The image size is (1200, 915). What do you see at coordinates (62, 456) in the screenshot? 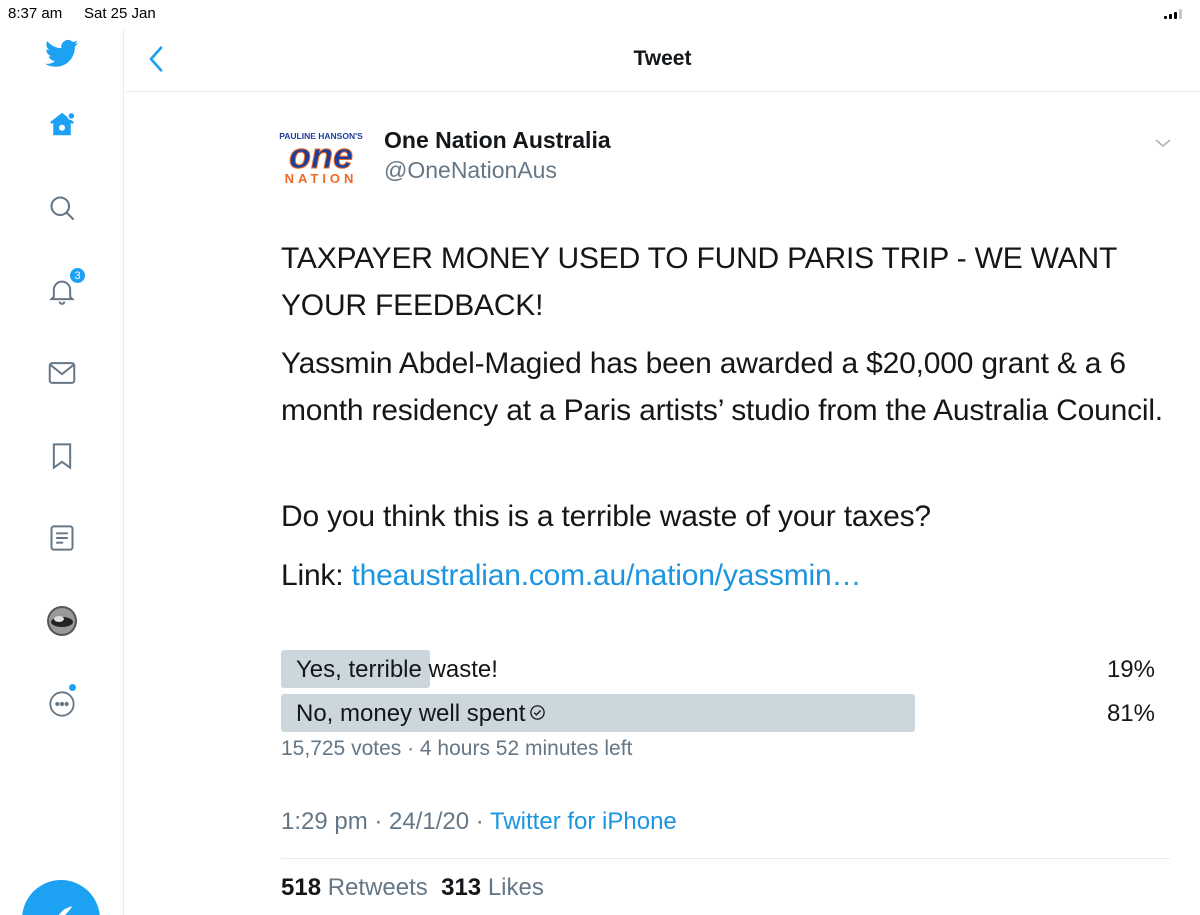
I see `bookmarks-icon` at bounding box center [62, 456].